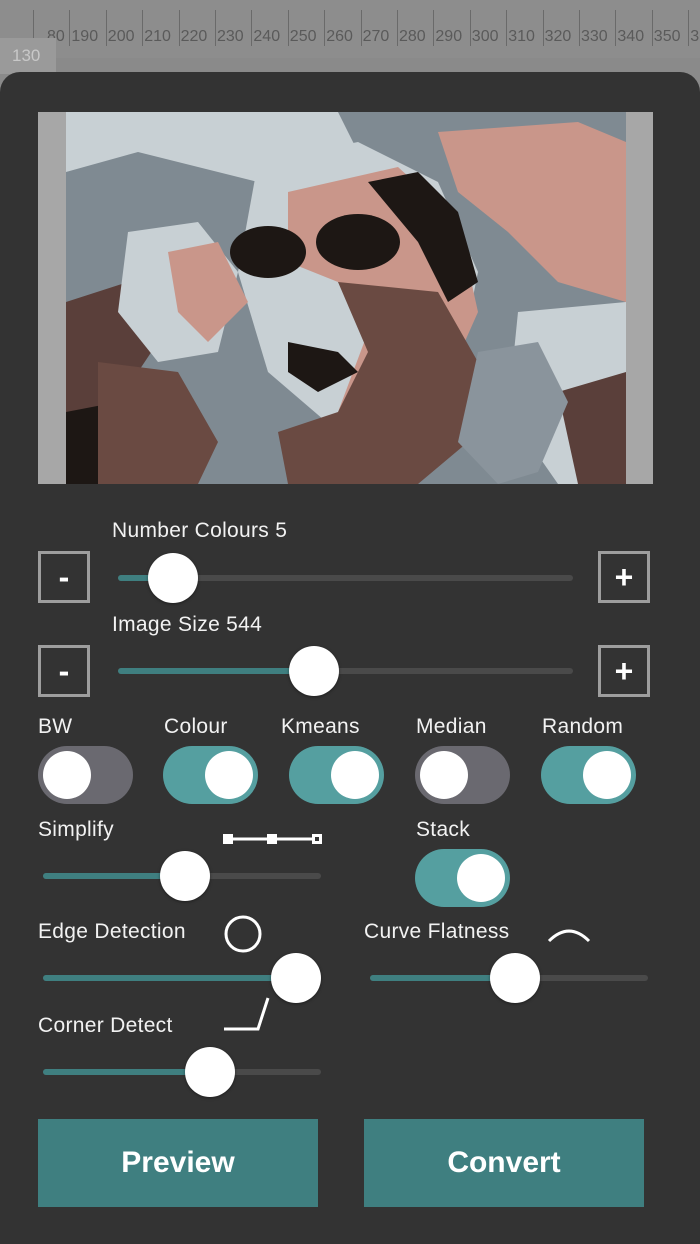  I want to click on ruler-tick-label: 200, so click(121, 36).